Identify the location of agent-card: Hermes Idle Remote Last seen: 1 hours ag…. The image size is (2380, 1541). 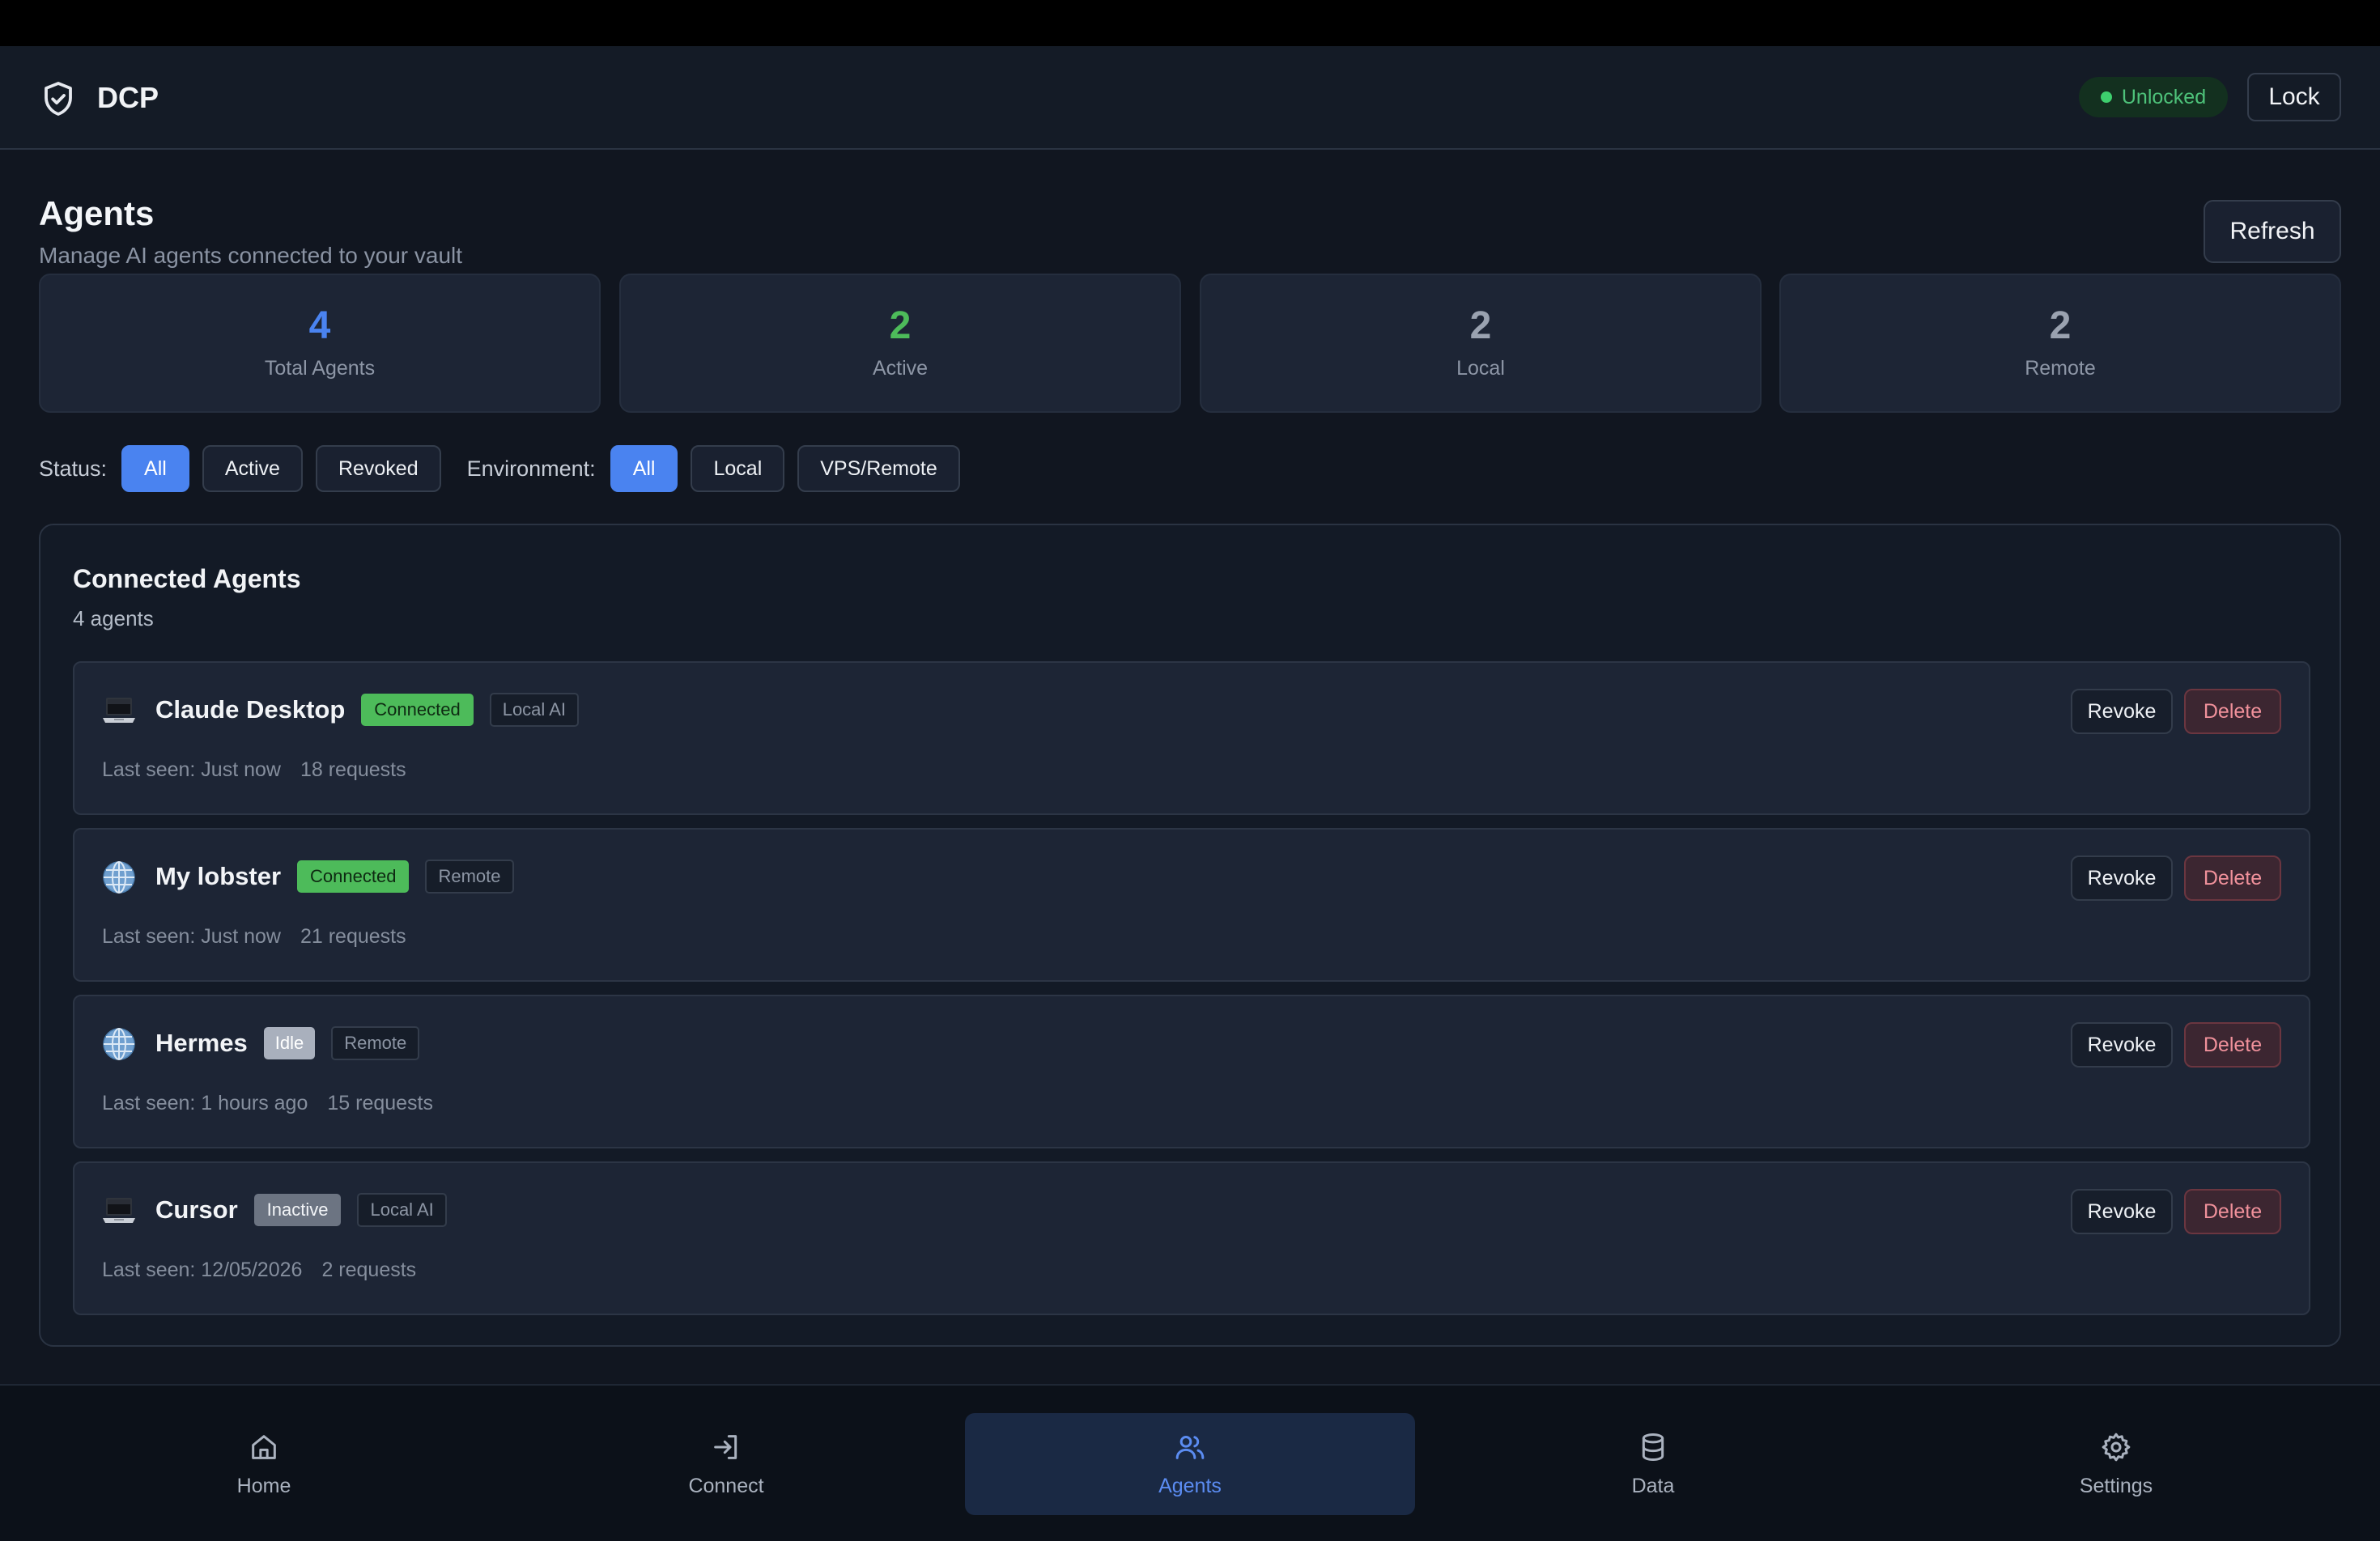
(1192, 1071).